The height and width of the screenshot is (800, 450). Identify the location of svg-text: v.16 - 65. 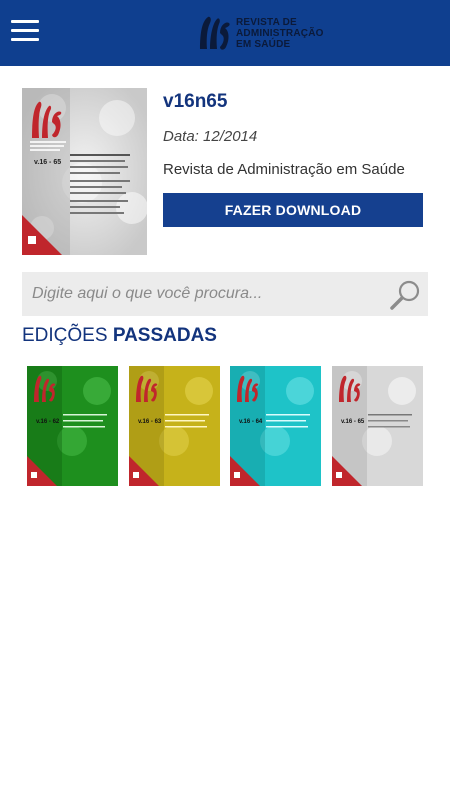
(47, 162).